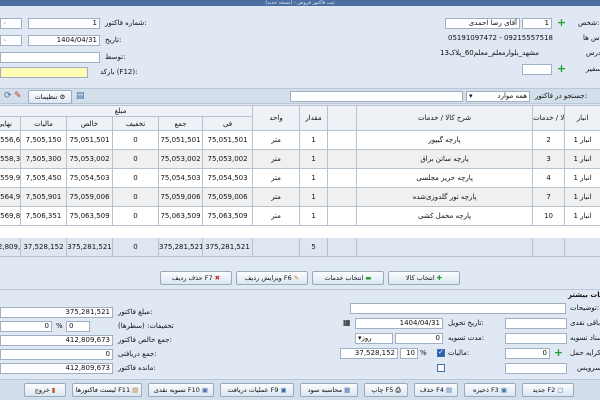 Image resolution: width=600 pixels, height=400 pixels. What do you see at coordinates (56, 312) in the screenshot?
I see `invoice-amount-input: 375,281,521` at bounding box center [56, 312].